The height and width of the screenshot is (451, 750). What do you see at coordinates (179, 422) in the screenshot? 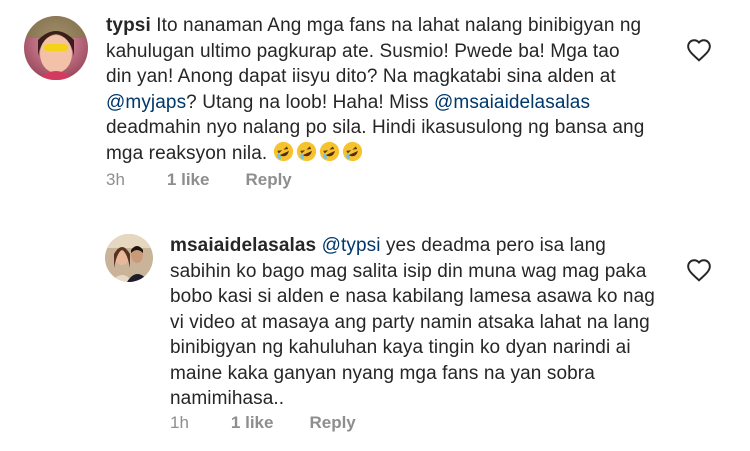
I see `comment-time: 1h` at bounding box center [179, 422].